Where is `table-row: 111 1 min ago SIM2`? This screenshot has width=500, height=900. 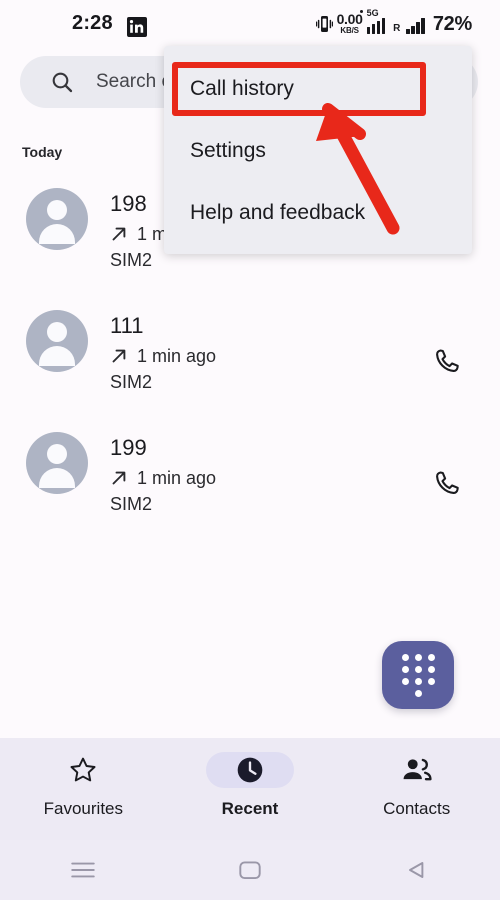 table-row: 111 1 min ago SIM2 is located at coordinates (250, 363).